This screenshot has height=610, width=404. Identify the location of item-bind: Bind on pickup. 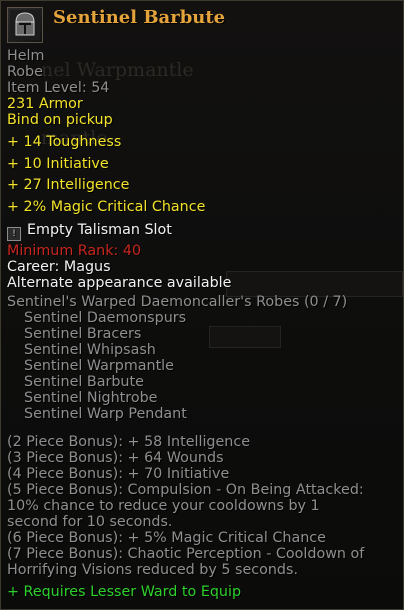
(60, 120).